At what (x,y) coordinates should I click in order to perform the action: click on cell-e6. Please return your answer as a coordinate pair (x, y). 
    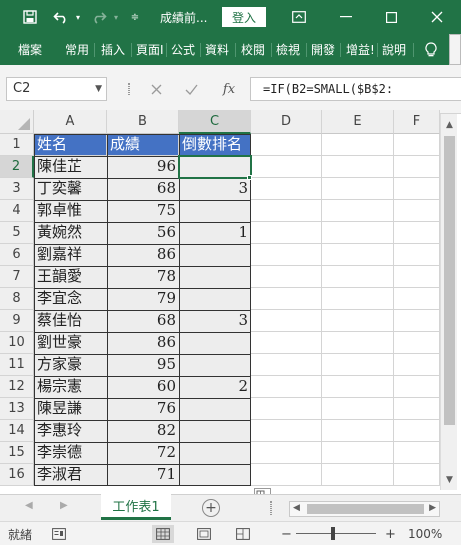
    Looking at the image, I should click on (358, 255).